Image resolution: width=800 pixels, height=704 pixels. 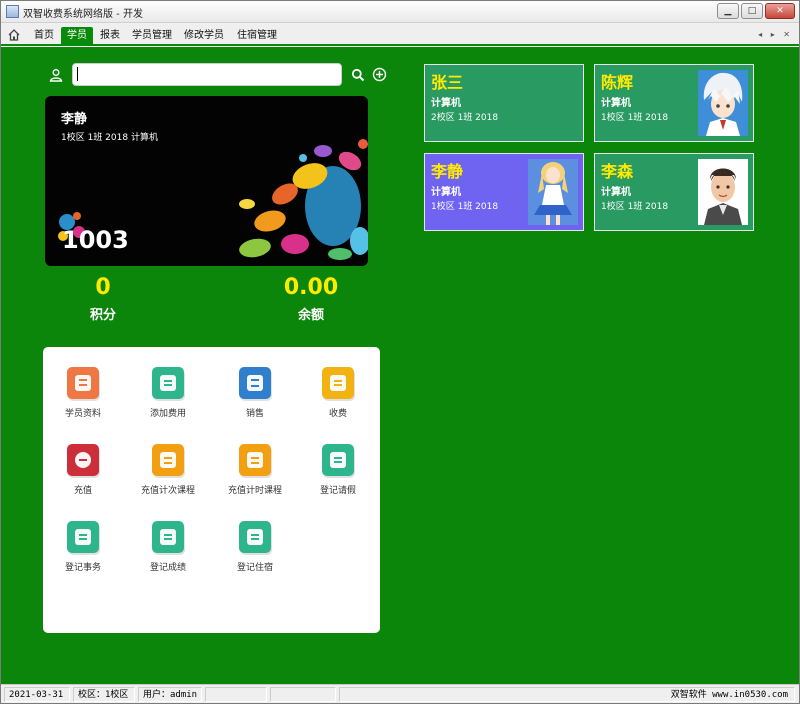 What do you see at coordinates (77, 74) in the screenshot?
I see `text-cursor` at bounding box center [77, 74].